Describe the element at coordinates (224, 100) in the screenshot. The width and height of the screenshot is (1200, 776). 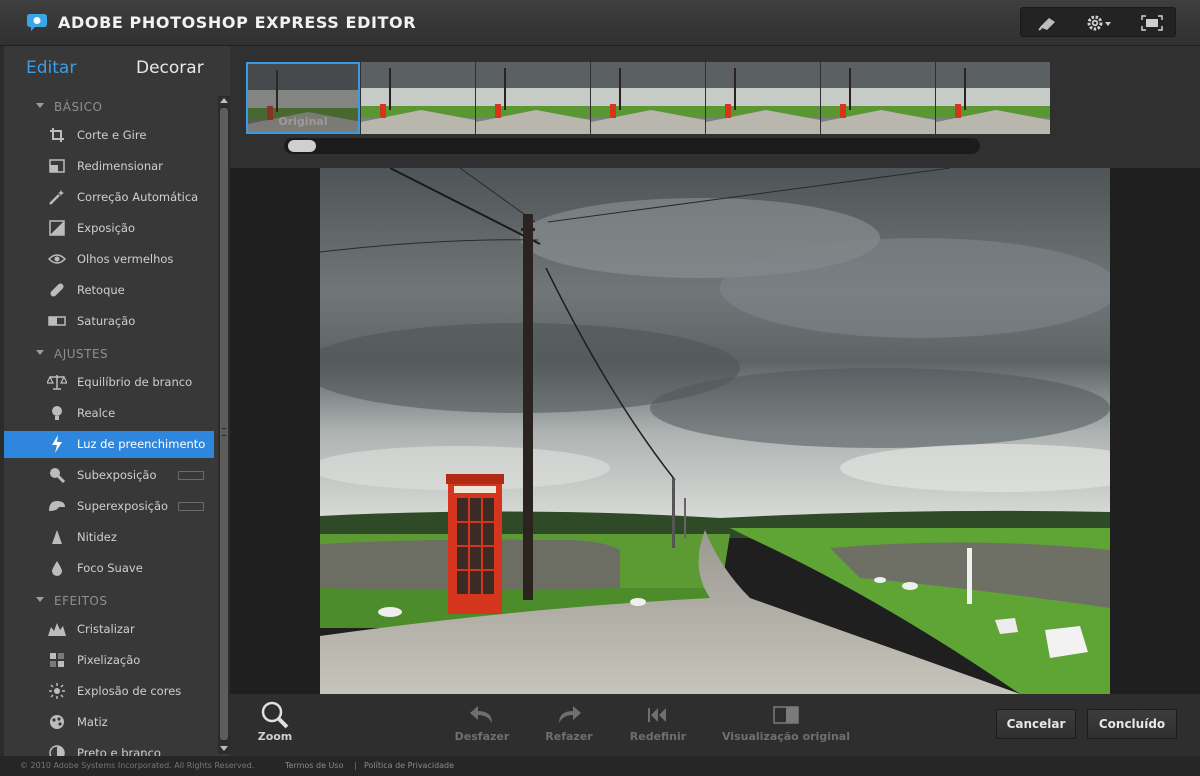
I see `scroll-up-arrow-icon` at that location.